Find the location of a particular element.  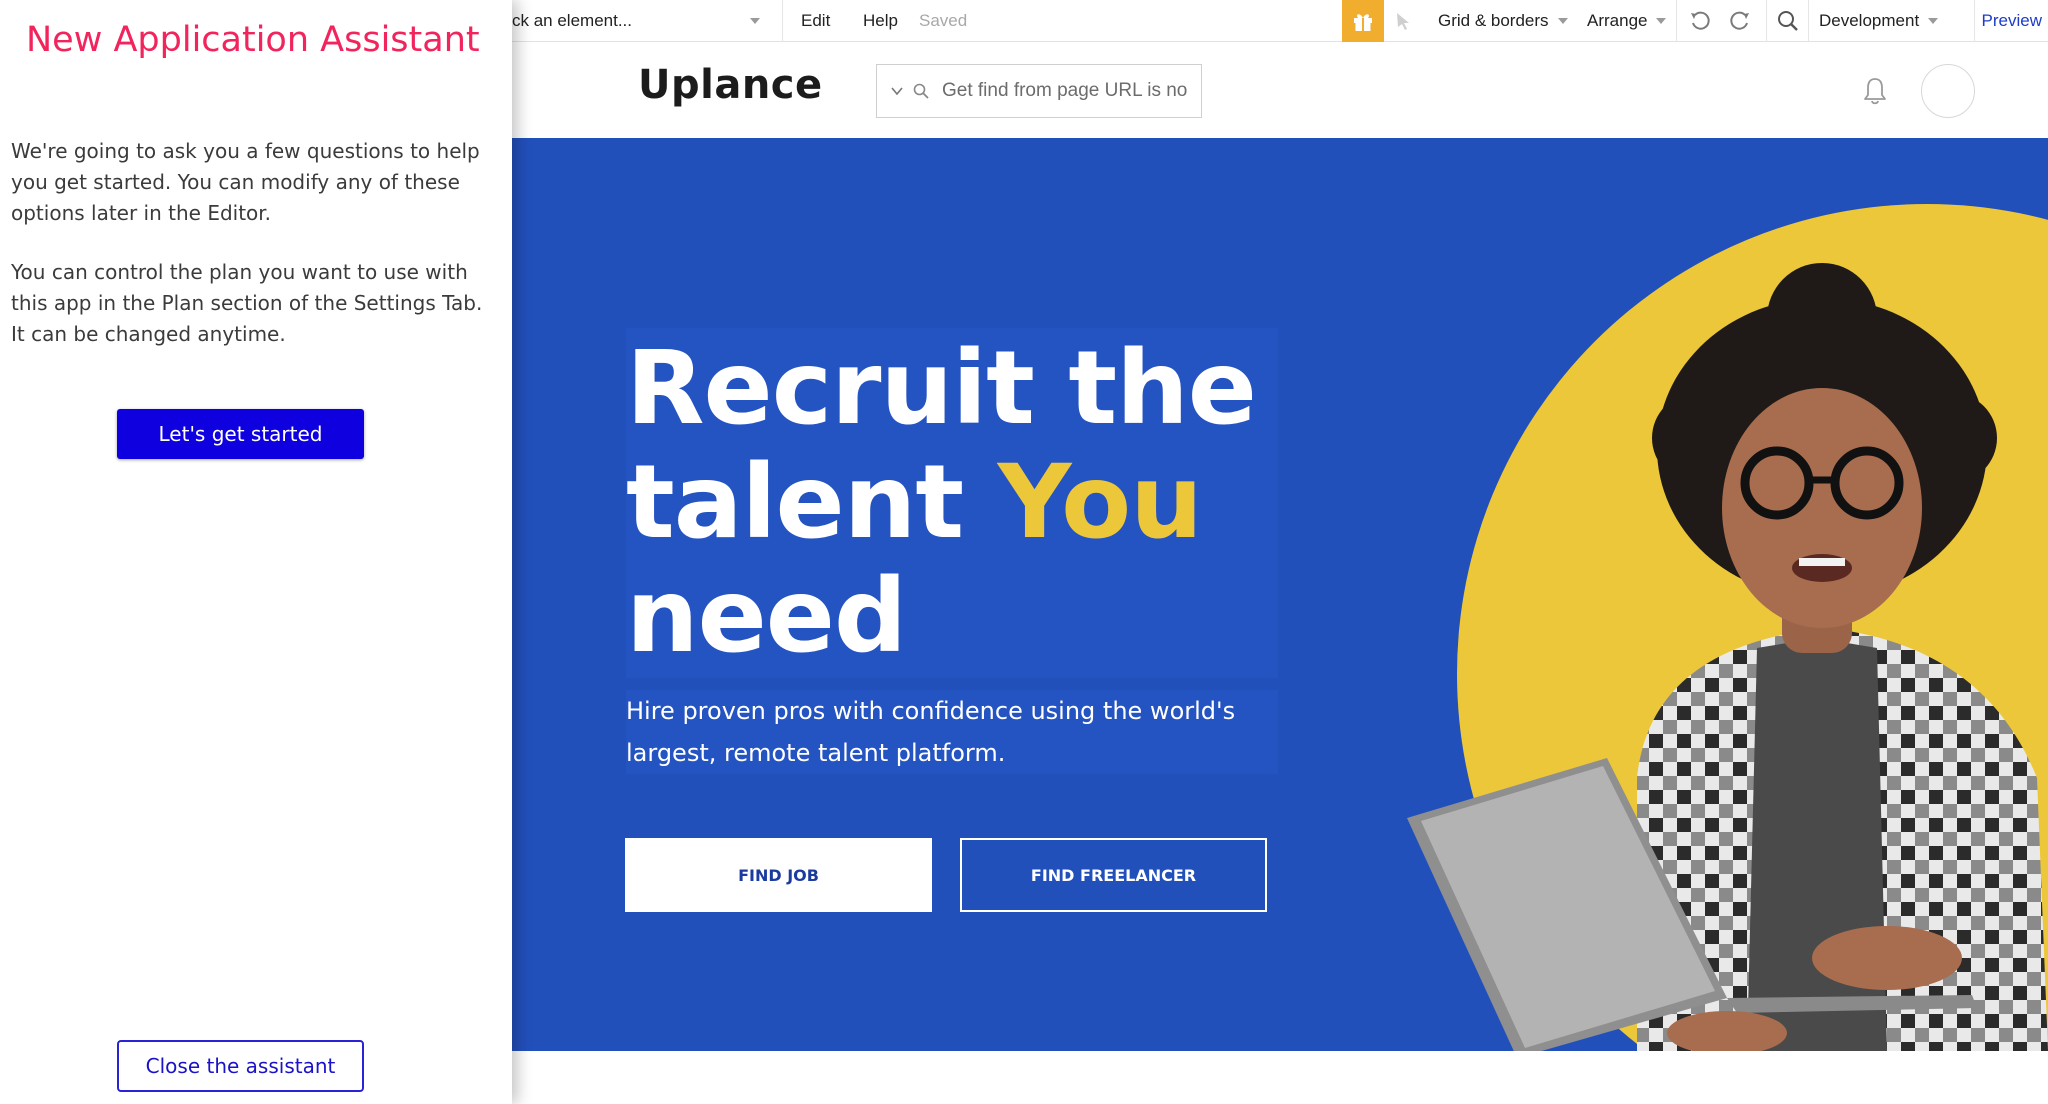

find-job-button: FIND JOB is located at coordinates (778, 875).